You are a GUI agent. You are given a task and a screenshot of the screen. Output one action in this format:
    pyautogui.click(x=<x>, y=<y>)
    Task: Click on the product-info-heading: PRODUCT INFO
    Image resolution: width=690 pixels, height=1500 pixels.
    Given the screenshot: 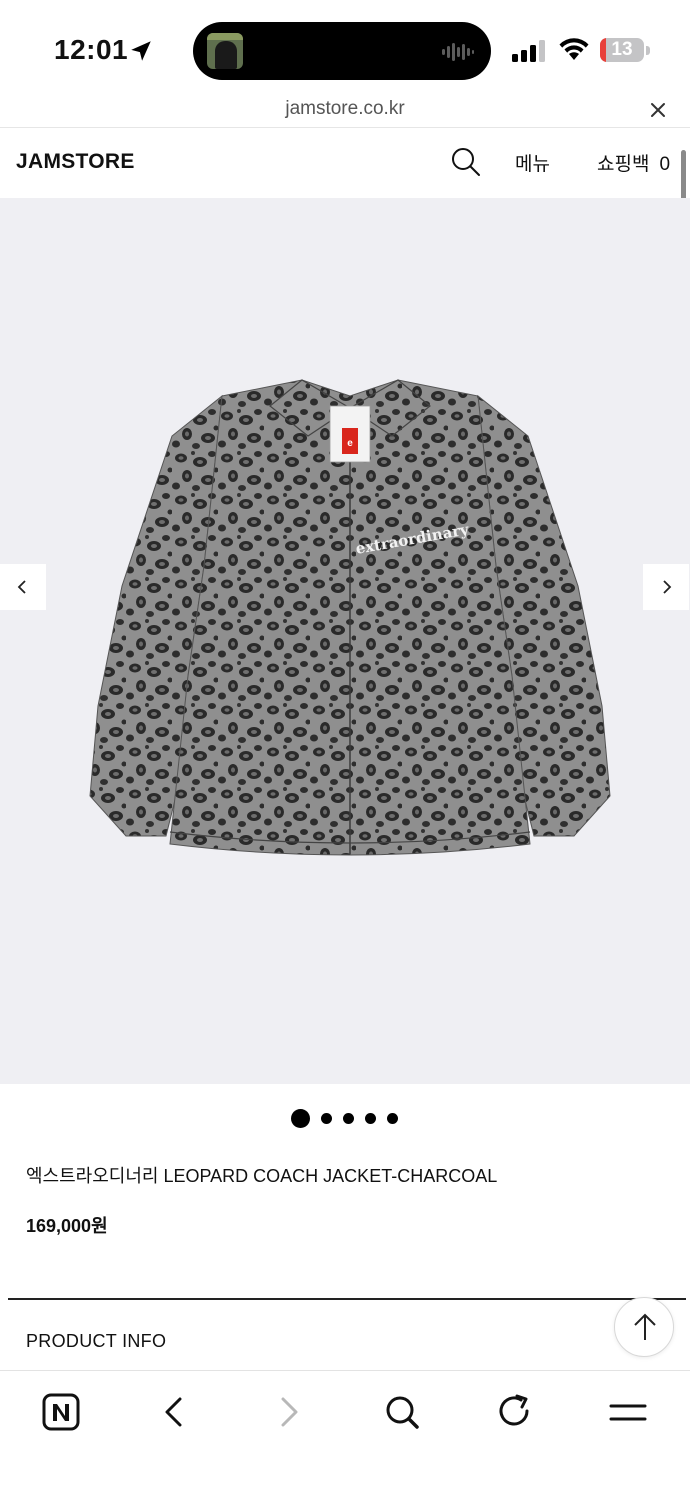 What is the action you would take?
    pyautogui.click(x=96, y=1341)
    